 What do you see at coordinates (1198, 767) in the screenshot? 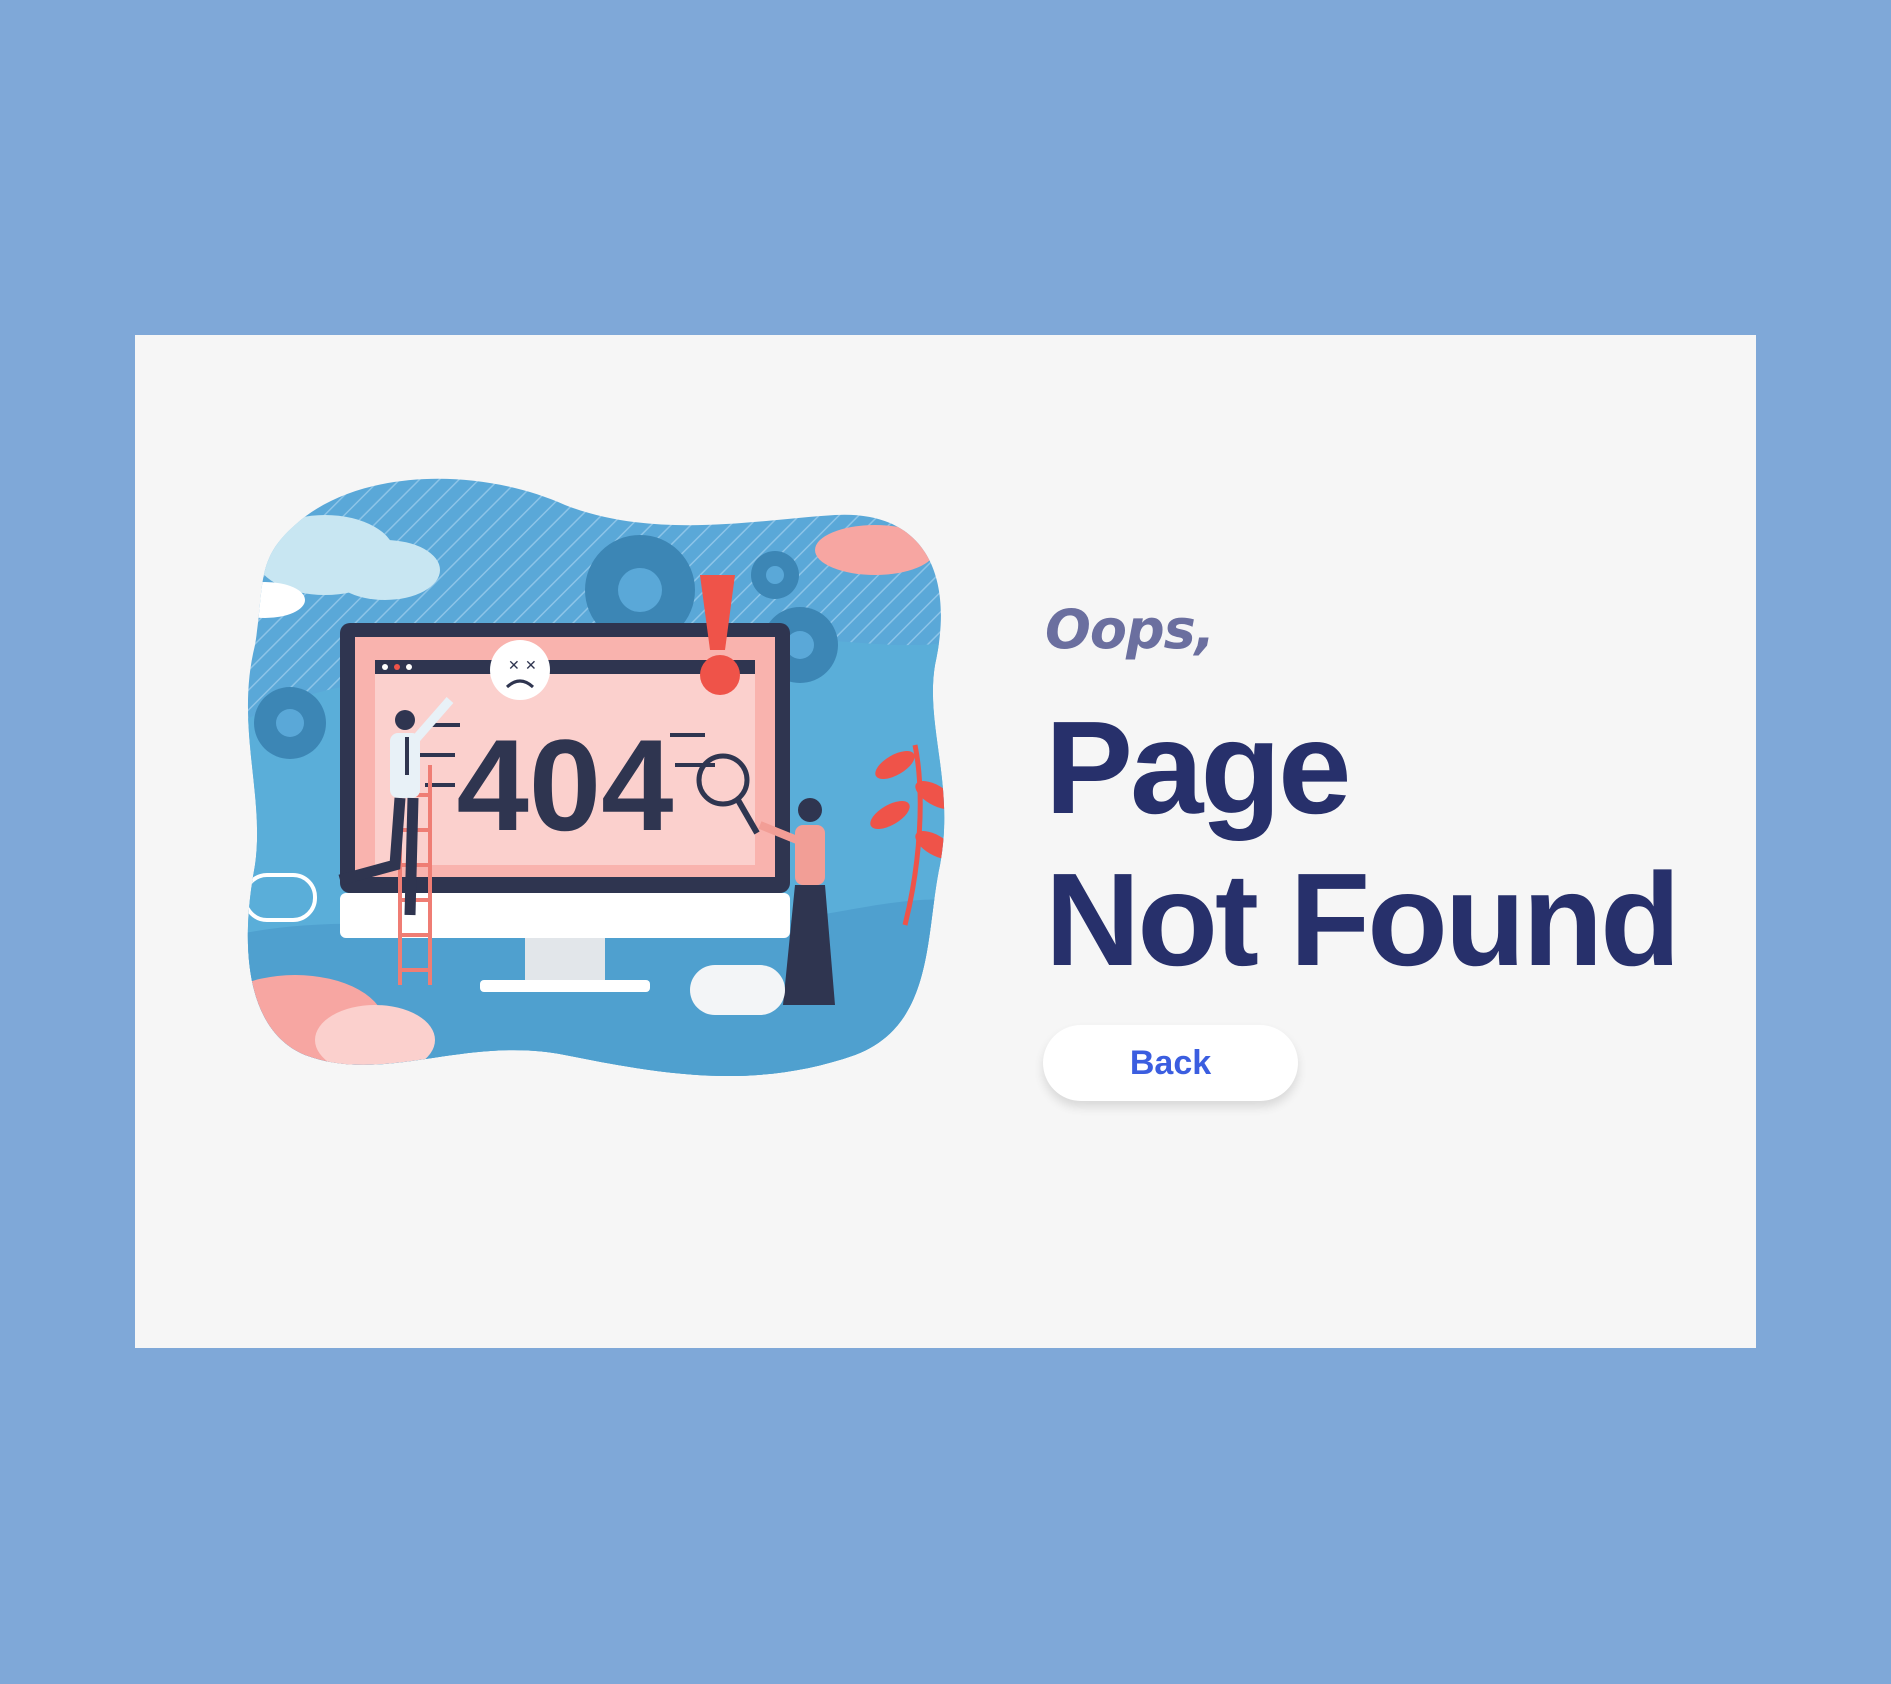
I see `page-title-line1: Page` at bounding box center [1198, 767].